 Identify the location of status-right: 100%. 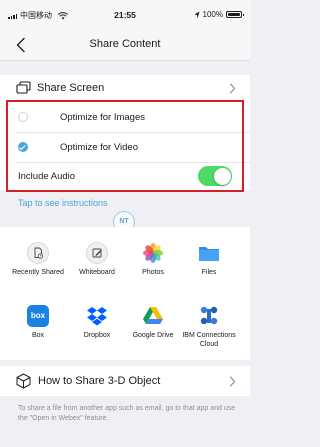
(219, 14).